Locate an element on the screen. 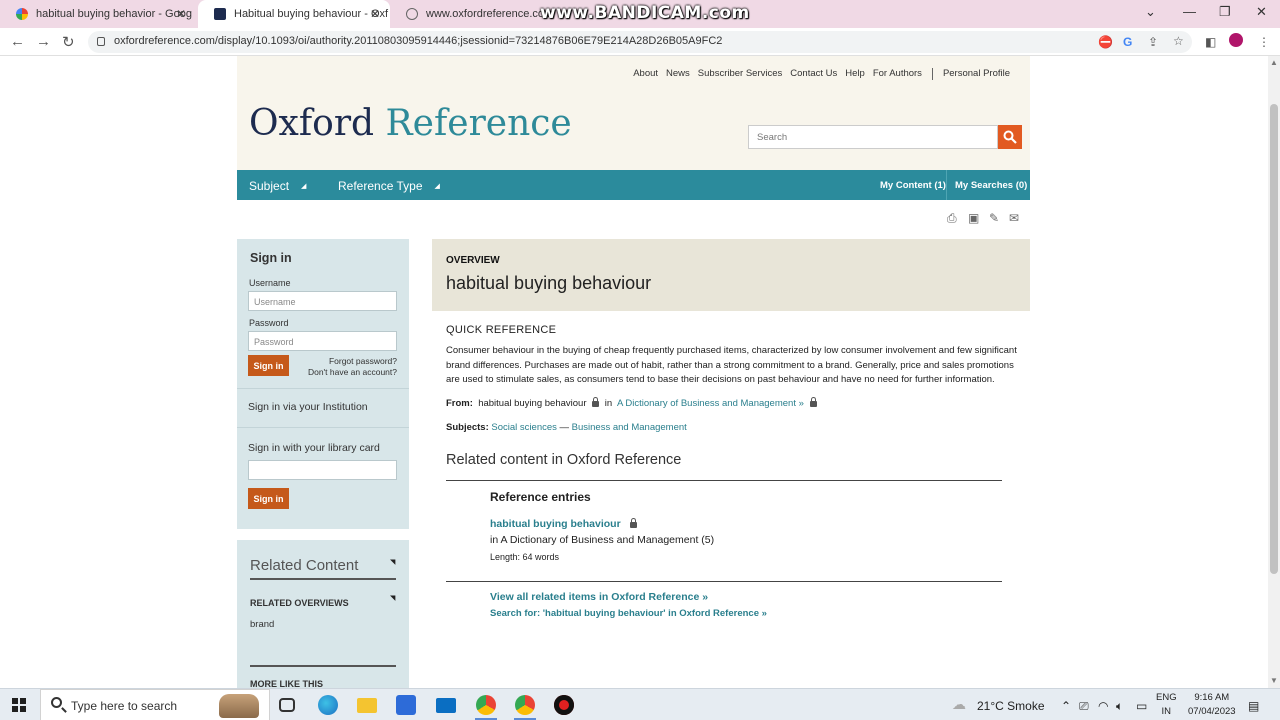  signin-button: Sign in is located at coordinates (268, 365).